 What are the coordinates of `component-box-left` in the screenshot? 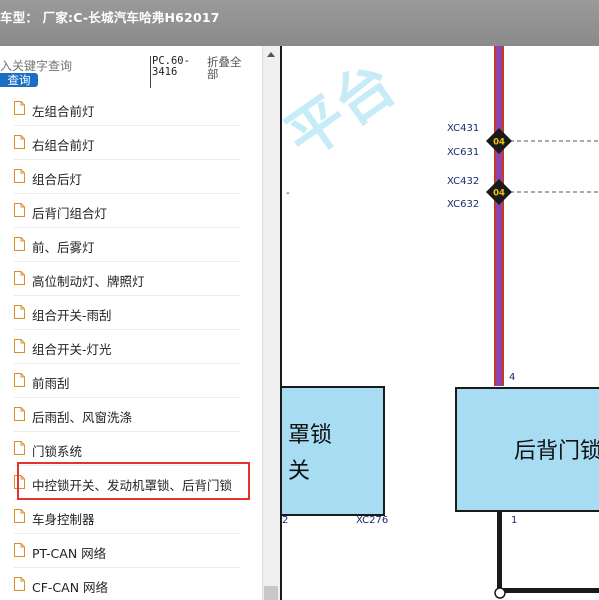 It's located at (333, 451).